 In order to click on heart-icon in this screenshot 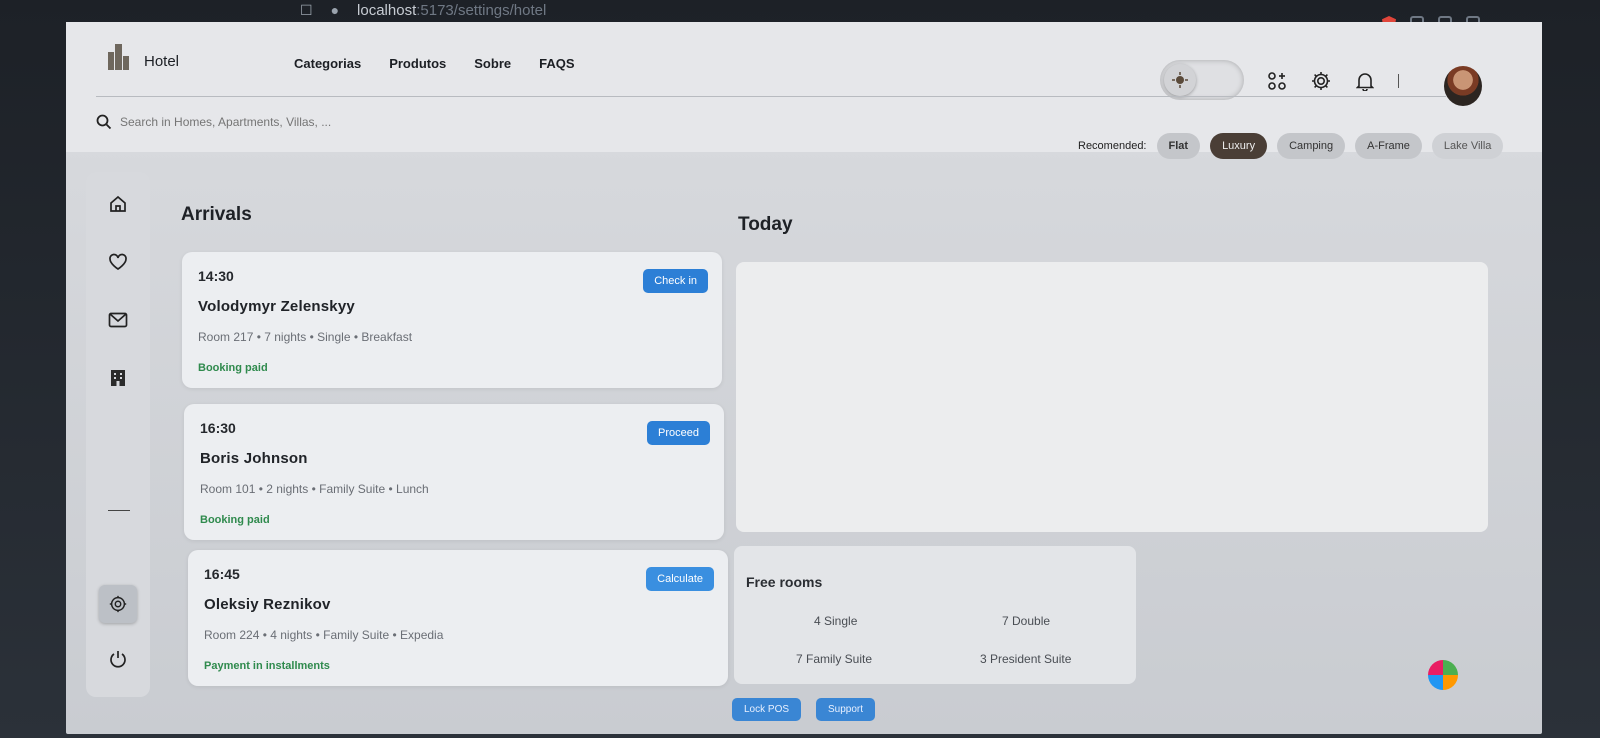, I will do `click(118, 262)`.